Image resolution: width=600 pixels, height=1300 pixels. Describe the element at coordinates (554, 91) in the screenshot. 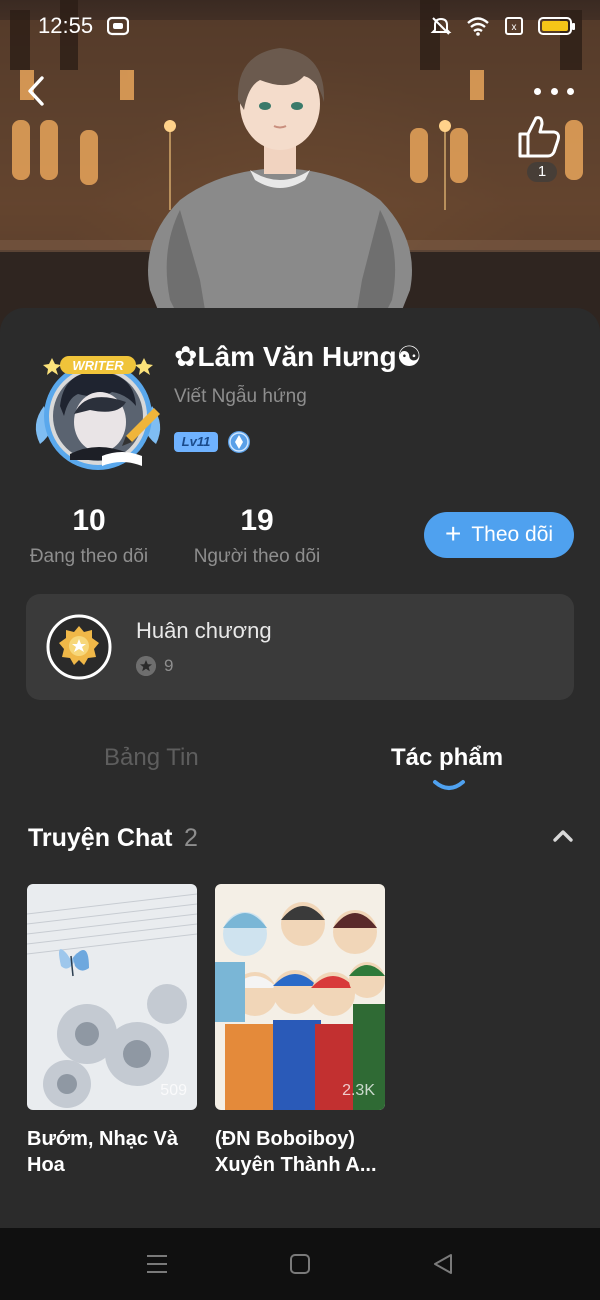

I see `more-options-button` at that location.